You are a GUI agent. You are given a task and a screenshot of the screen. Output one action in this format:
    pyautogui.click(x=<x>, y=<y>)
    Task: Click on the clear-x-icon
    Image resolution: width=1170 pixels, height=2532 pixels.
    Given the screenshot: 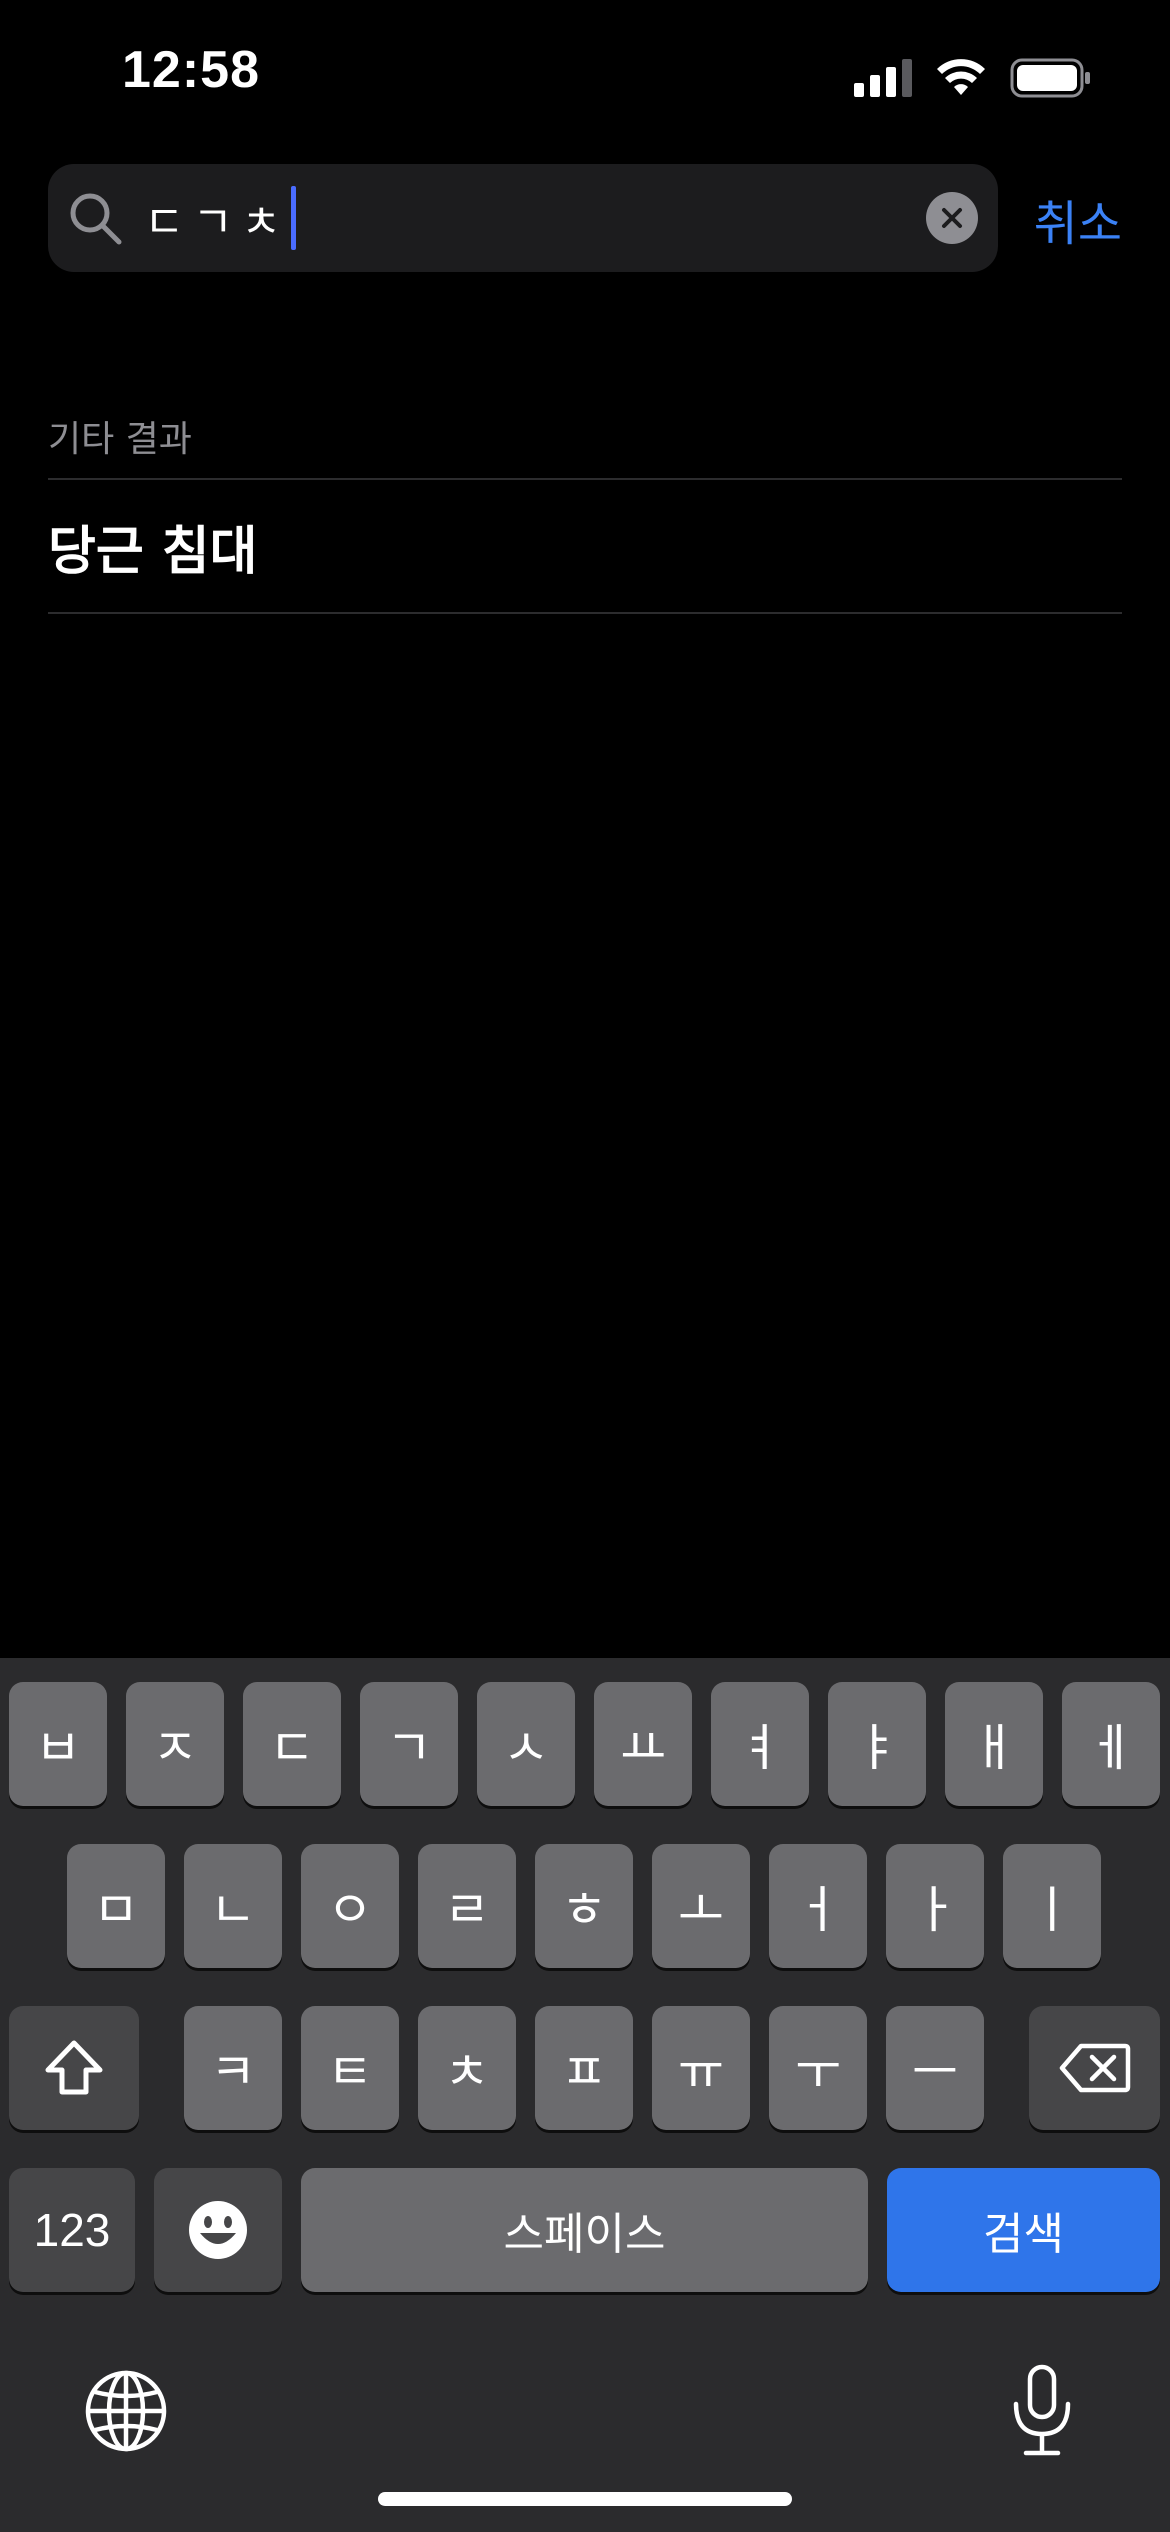 What is the action you would take?
    pyautogui.click(x=952, y=218)
    